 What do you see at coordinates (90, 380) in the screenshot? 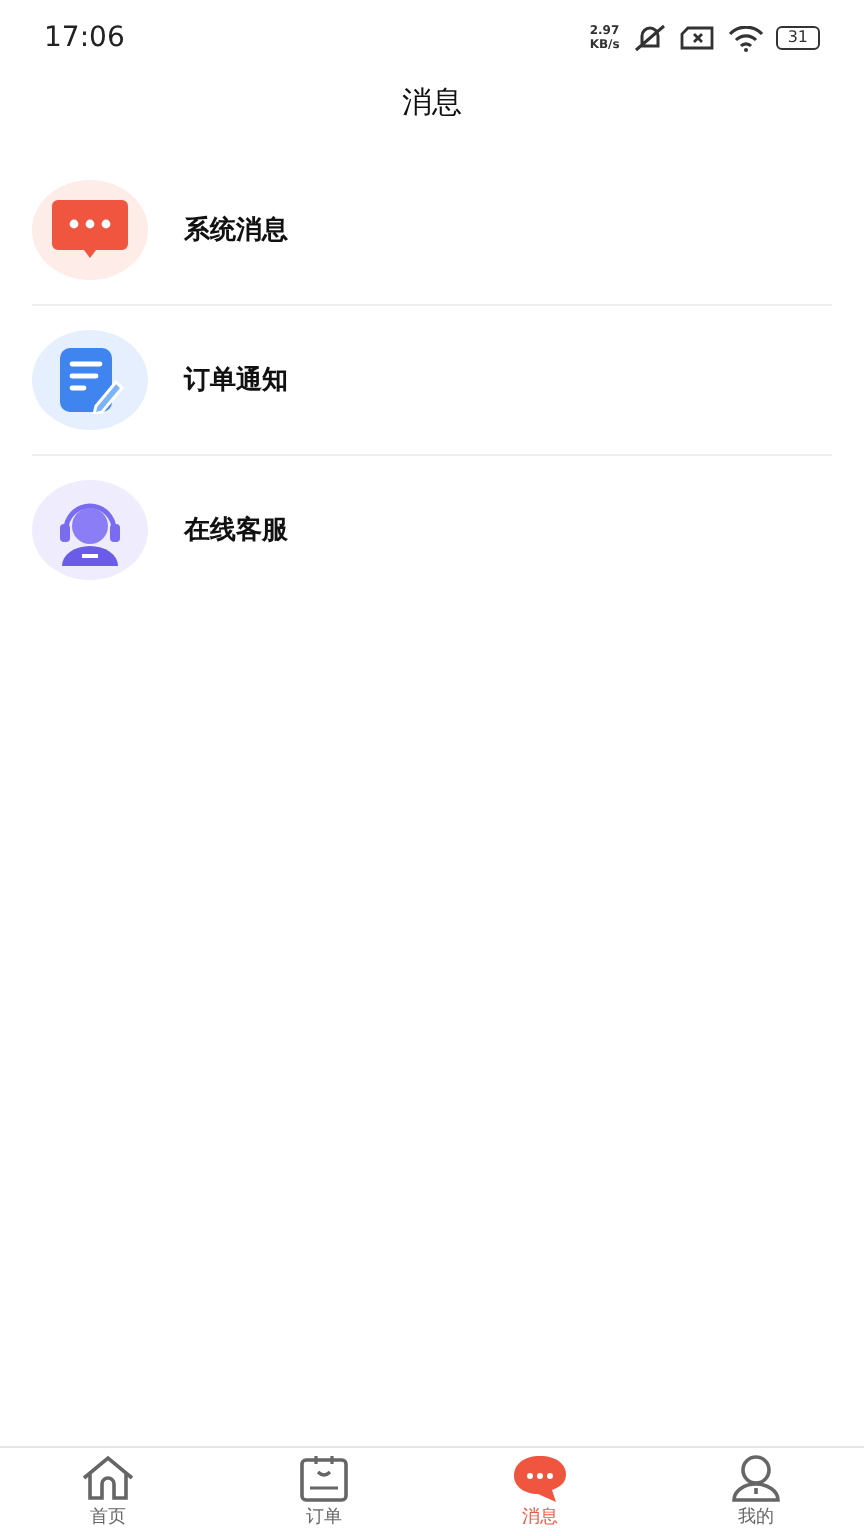
I see `document-pencil-icon` at bounding box center [90, 380].